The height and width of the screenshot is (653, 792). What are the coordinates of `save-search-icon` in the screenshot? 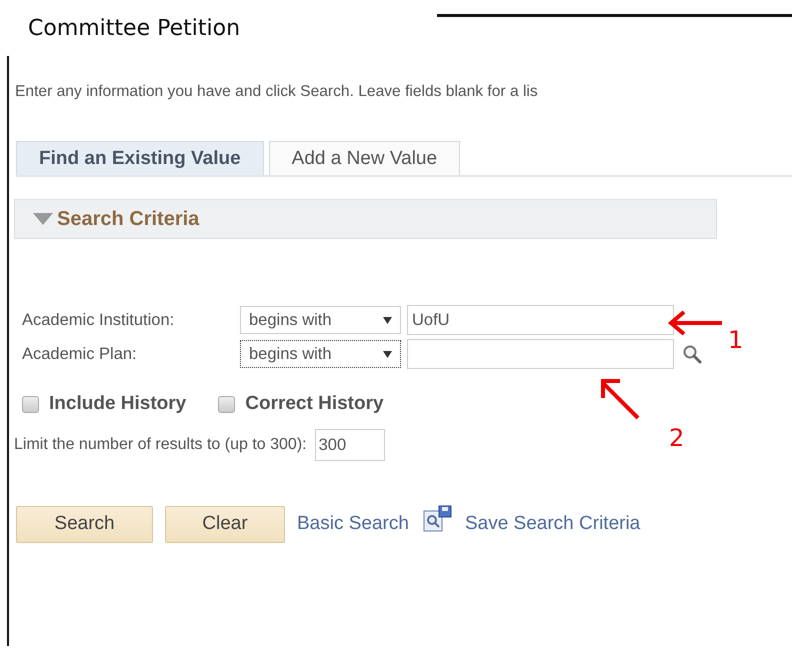 It's located at (437, 519).